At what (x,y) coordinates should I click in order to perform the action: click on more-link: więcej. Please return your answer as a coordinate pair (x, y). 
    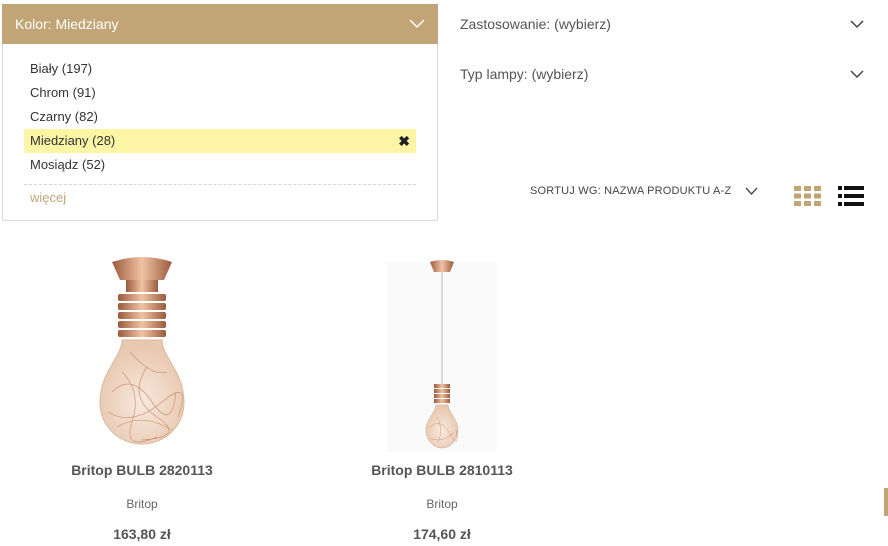
    Looking at the image, I should click on (48, 197).